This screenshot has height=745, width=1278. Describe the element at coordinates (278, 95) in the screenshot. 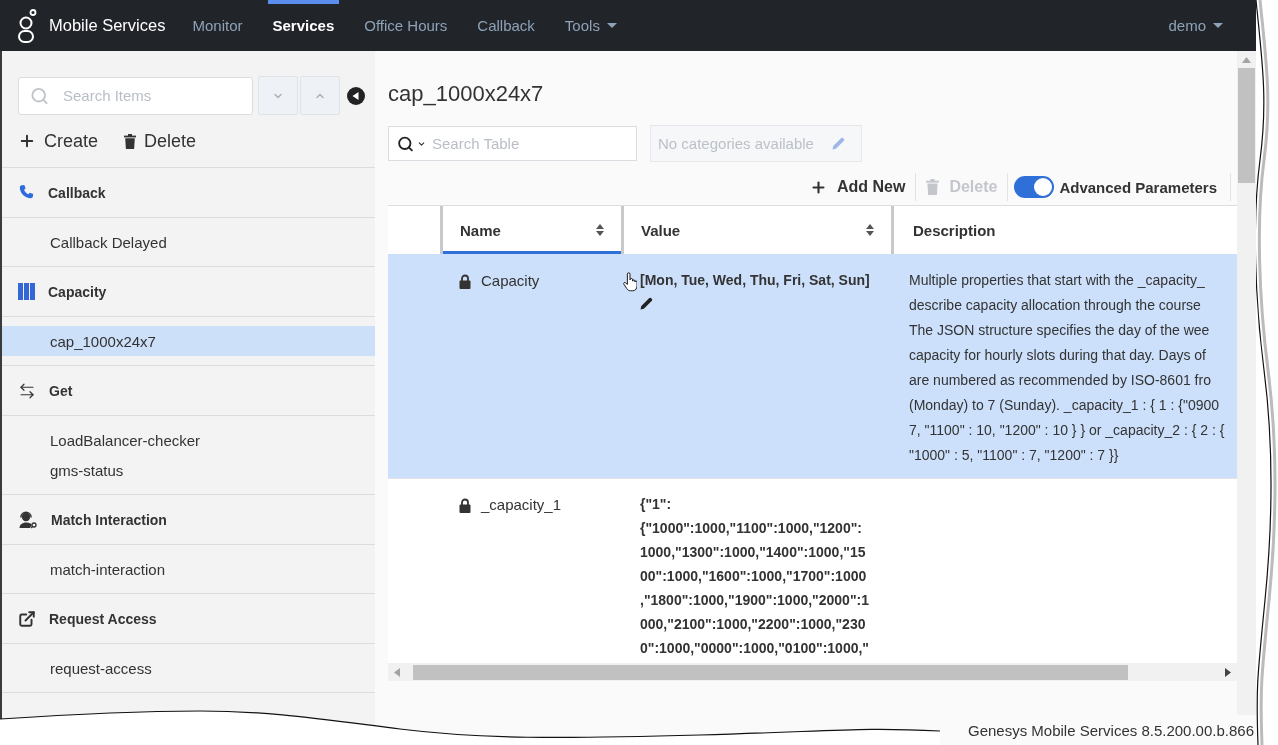

I see `next-button` at that location.